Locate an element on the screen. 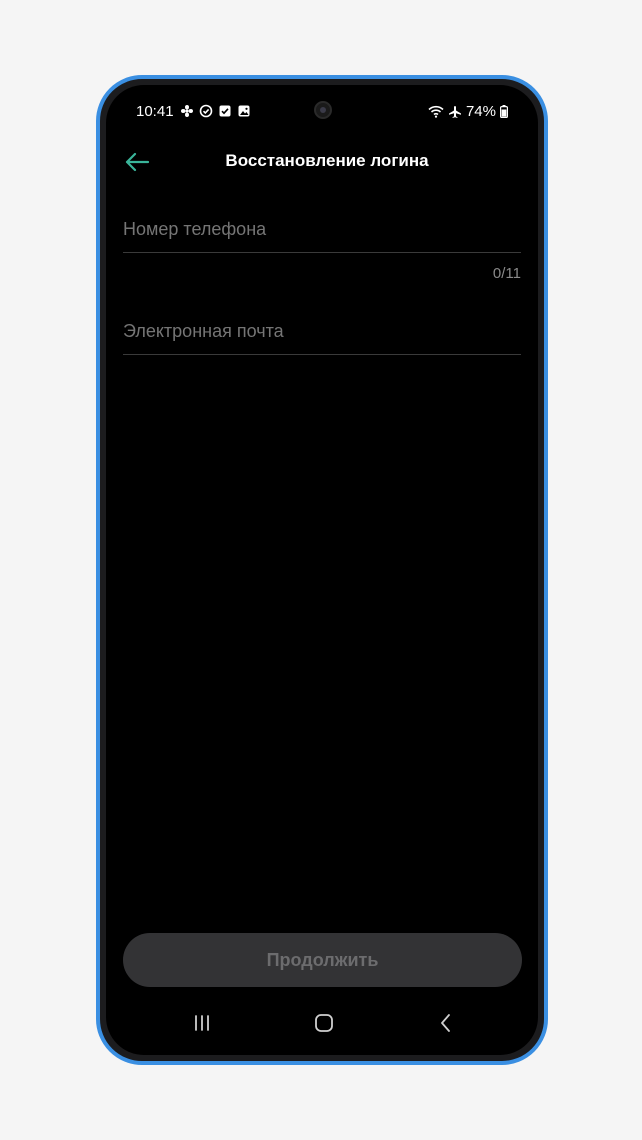 Image resolution: width=642 pixels, height=1140 pixels. email-input is located at coordinates (322, 334).